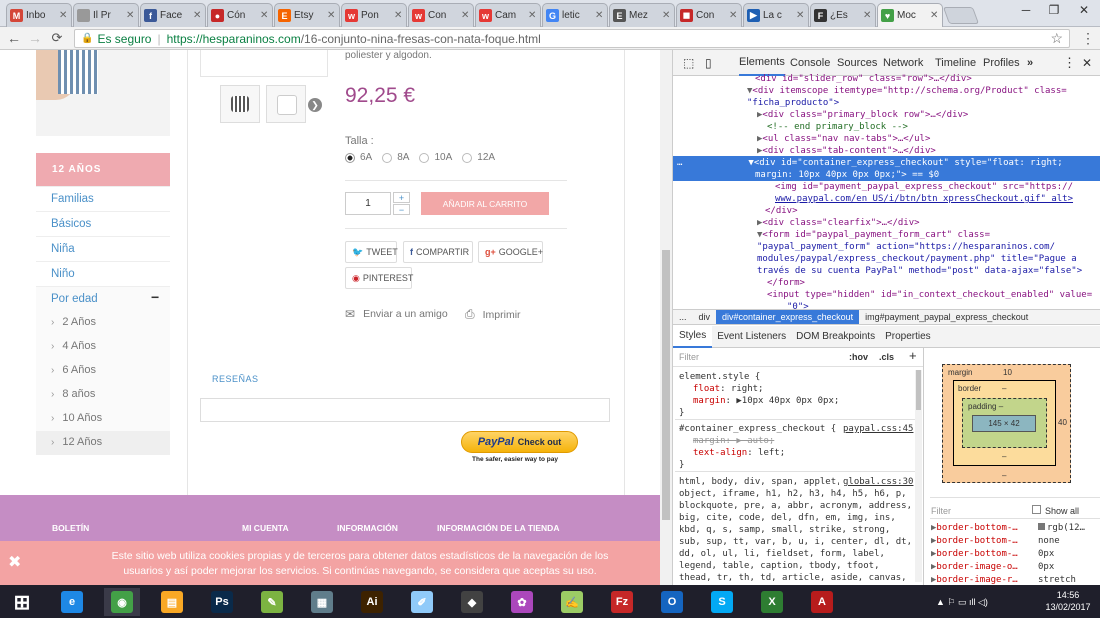 The height and width of the screenshot is (618, 1100). I want to click on add-to-cart-button: AÑADIR AL CARRITO, so click(485, 203).